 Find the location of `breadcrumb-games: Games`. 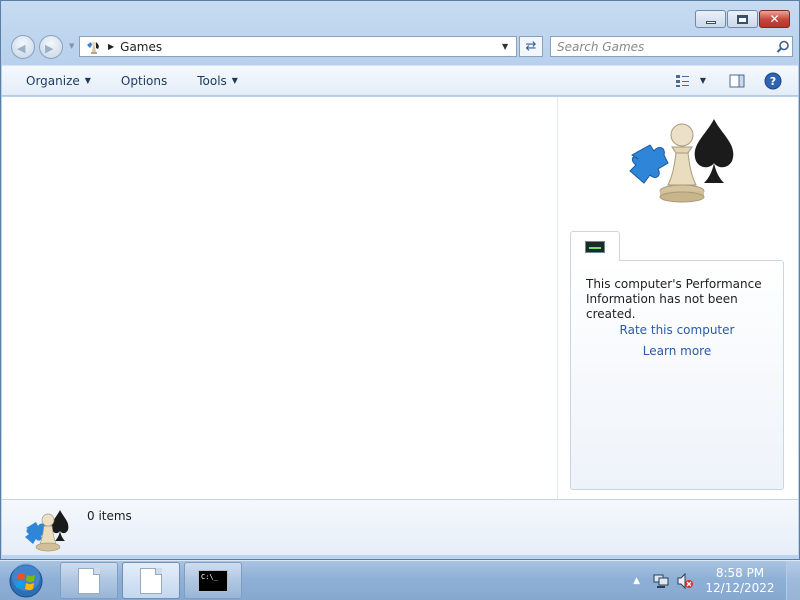

breadcrumb-games: Games is located at coordinates (311, 47).